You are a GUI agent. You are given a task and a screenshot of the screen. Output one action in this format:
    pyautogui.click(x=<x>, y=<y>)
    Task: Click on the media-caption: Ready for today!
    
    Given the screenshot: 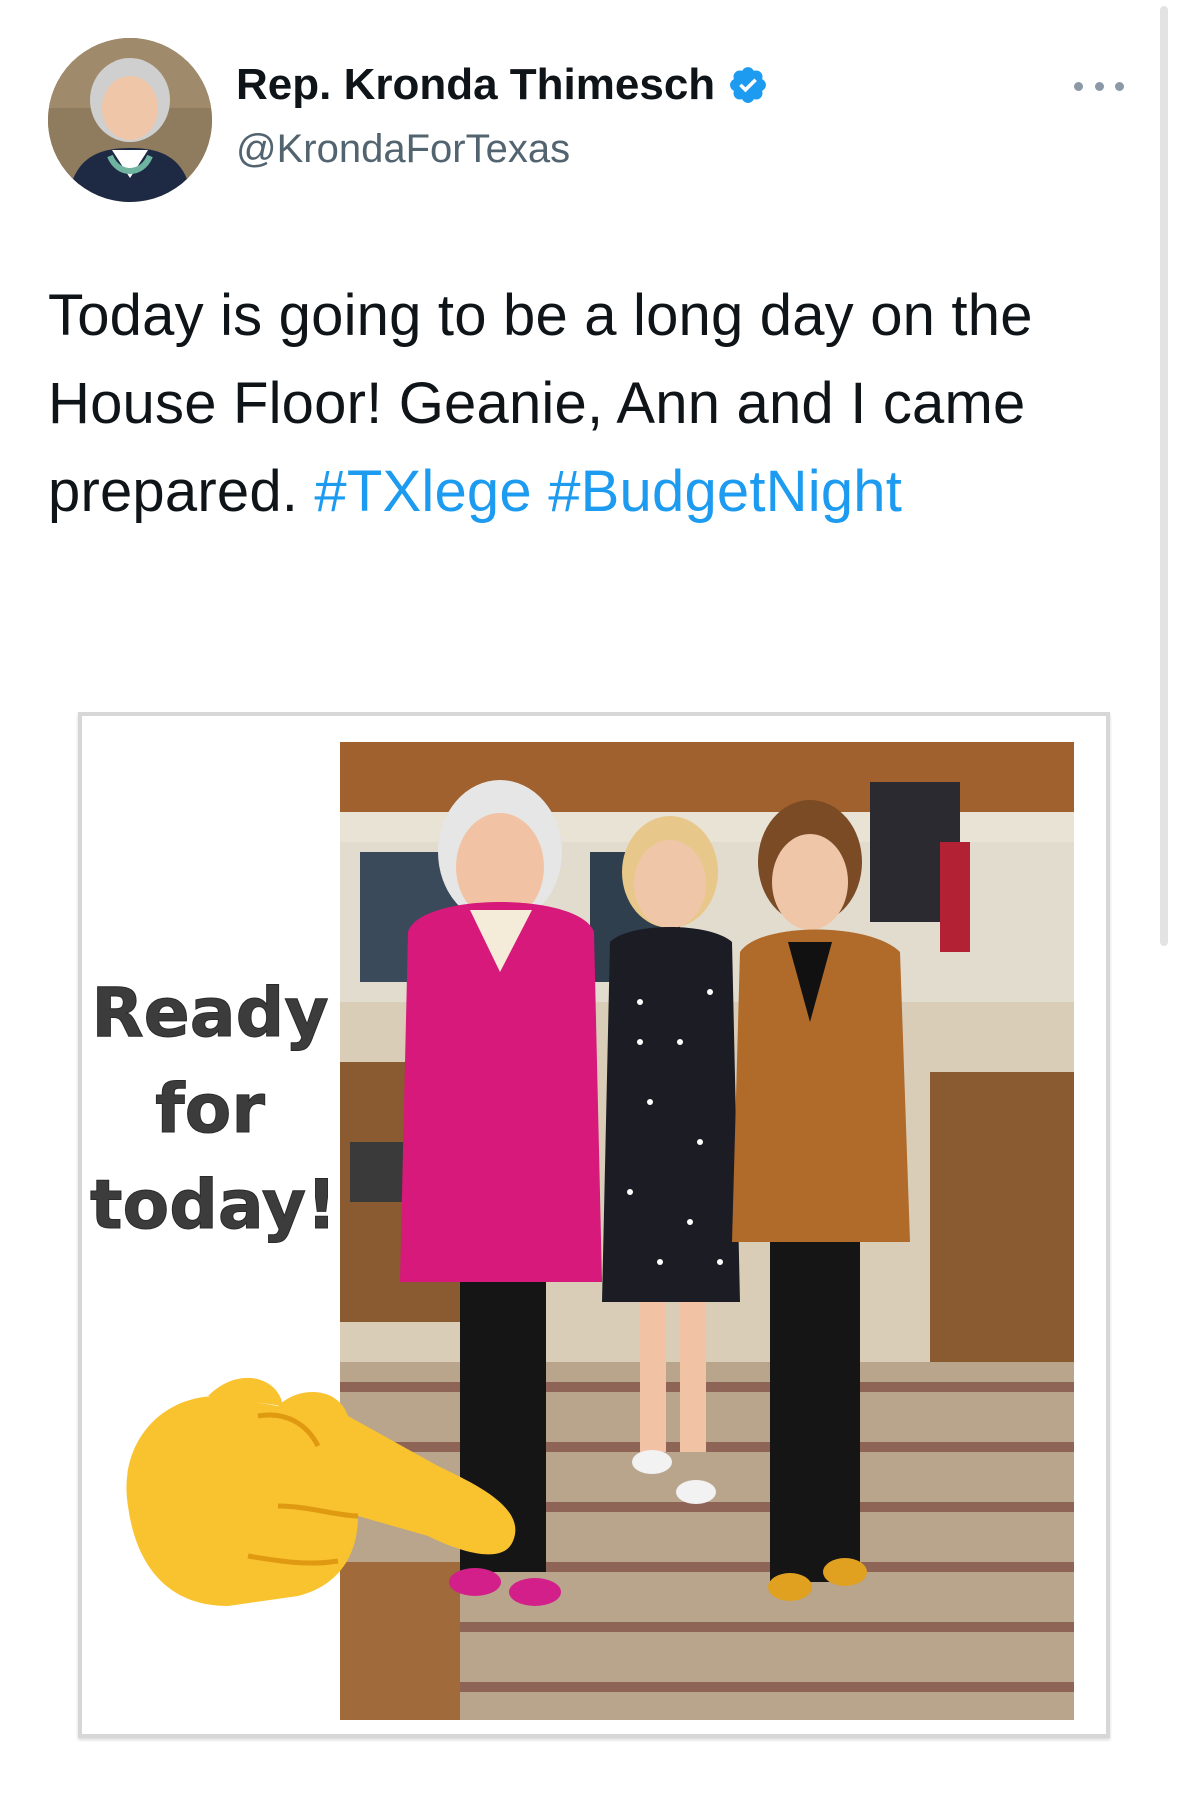 What is the action you would take?
    pyautogui.click(x=214, y=1110)
    